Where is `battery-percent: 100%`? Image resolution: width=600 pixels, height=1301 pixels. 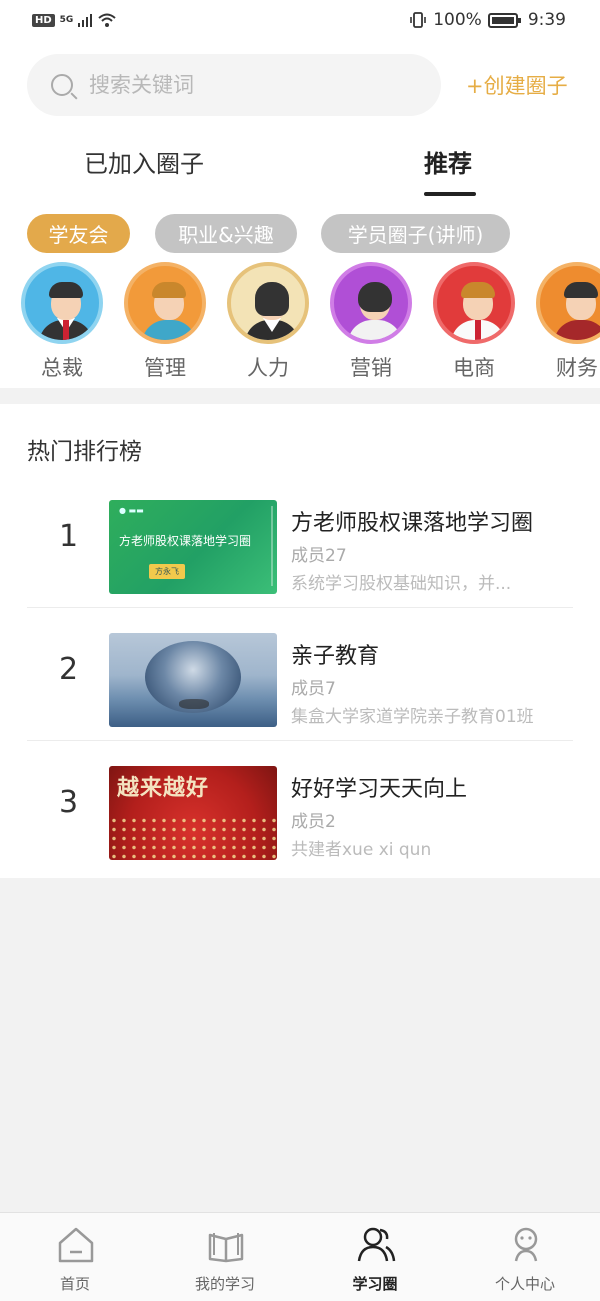 battery-percent: 100% is located at coordinates (457, 20).